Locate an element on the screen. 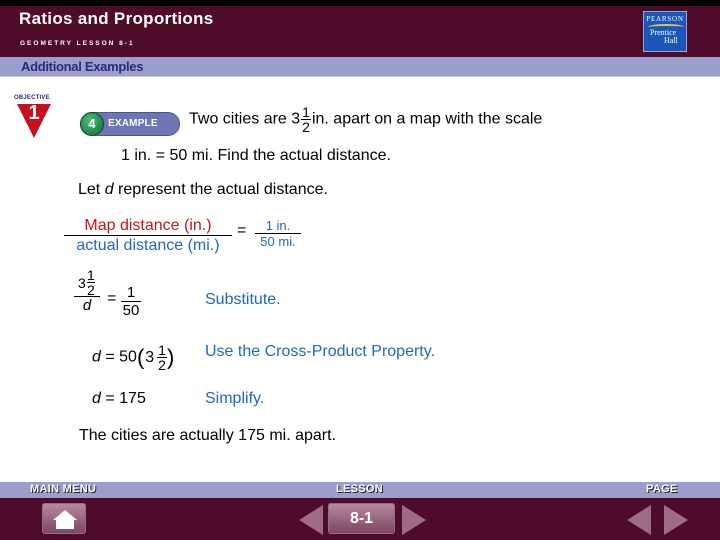 Image resolution: width=720 pixels, height=540 pixels. example-number-circle: 4 is located at coordinates (92, 124).